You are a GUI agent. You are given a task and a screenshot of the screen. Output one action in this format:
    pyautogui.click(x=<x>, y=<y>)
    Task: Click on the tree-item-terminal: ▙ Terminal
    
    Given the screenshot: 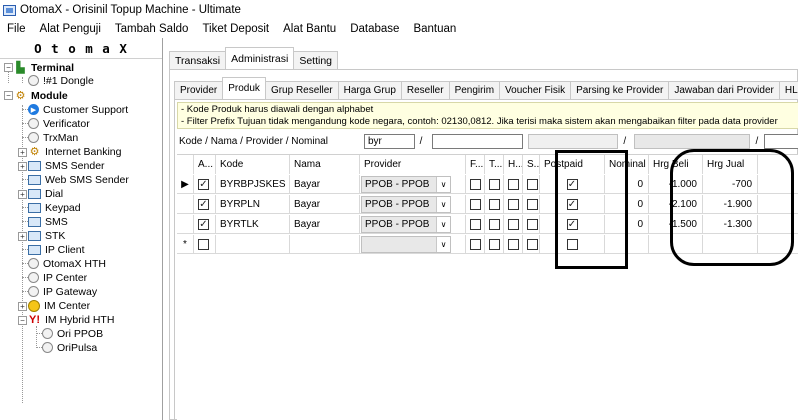 What is the action you would take?
    pyautogui.click(x=44, y=68)
    